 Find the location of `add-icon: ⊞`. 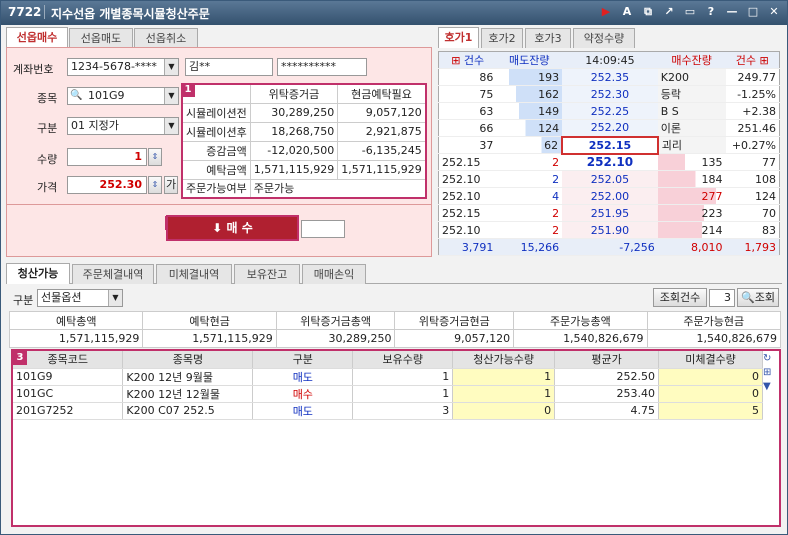

add-icon: ⊞ is located at coordinates (770, 372).